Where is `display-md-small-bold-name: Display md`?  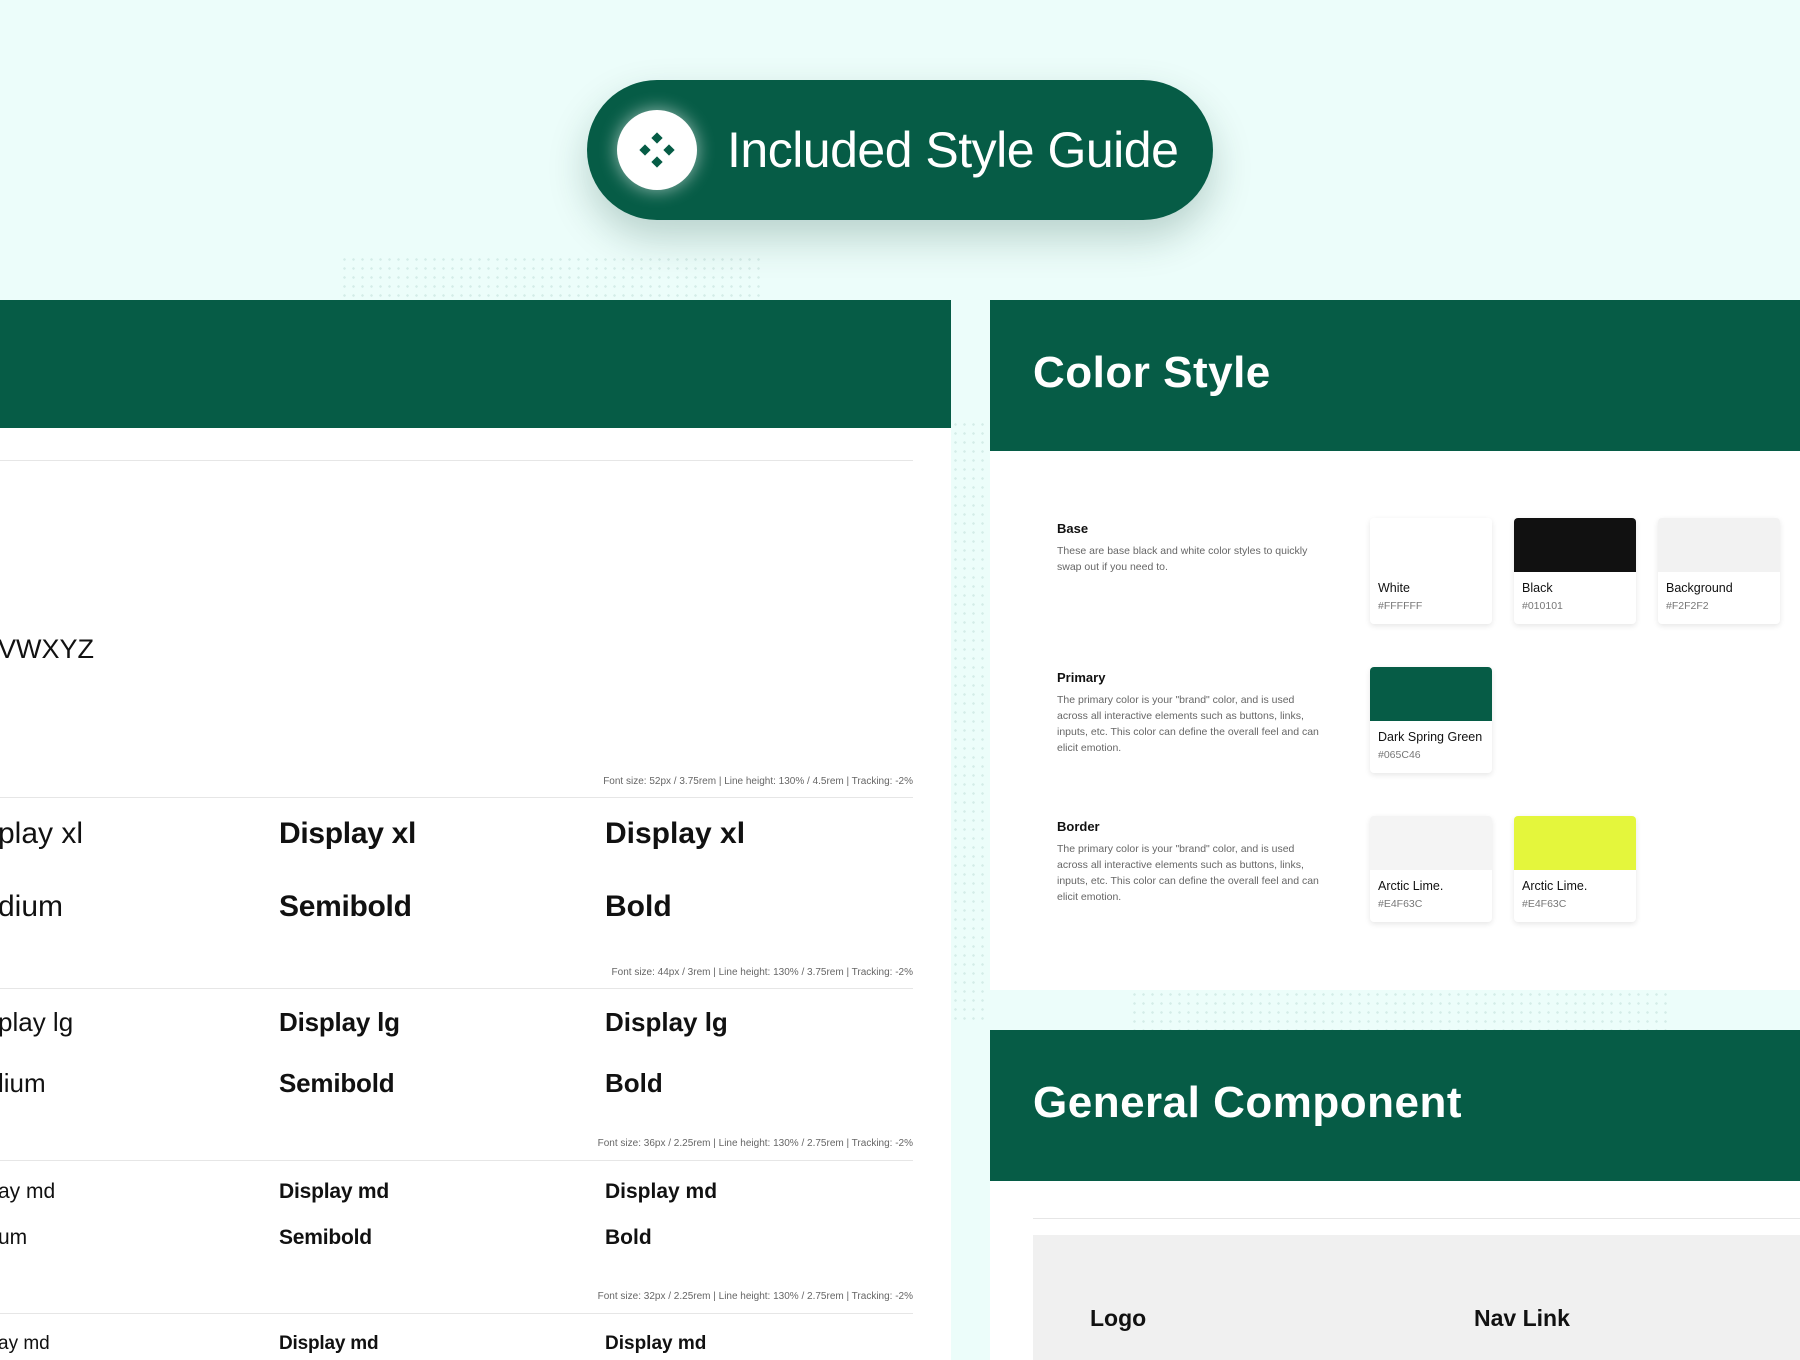 display-md-small-bold-name: Display md is located at coordinates (656, 1343).